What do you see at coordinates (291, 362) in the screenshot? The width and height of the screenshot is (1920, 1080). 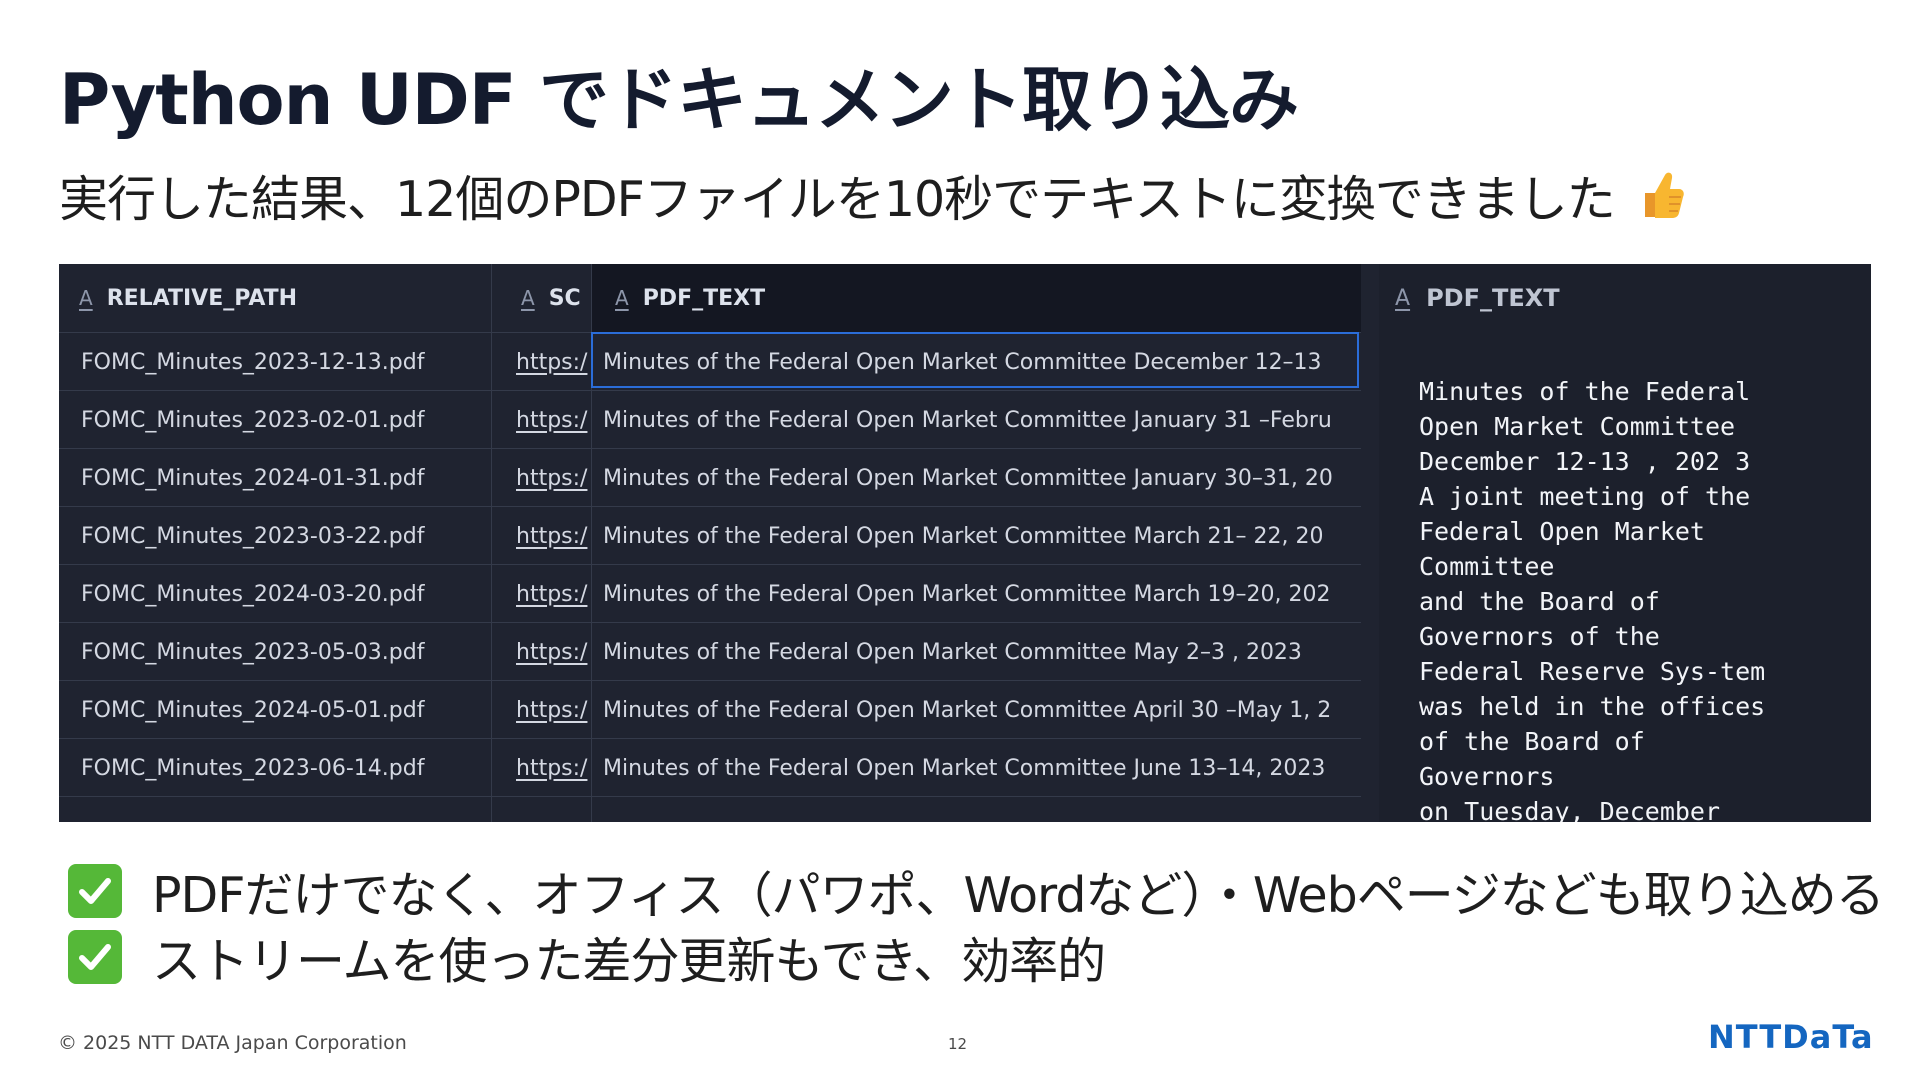 I see `path-cell: FOMC_Minutes_2023-12-13.pdf` at bounding box center [291, 362].